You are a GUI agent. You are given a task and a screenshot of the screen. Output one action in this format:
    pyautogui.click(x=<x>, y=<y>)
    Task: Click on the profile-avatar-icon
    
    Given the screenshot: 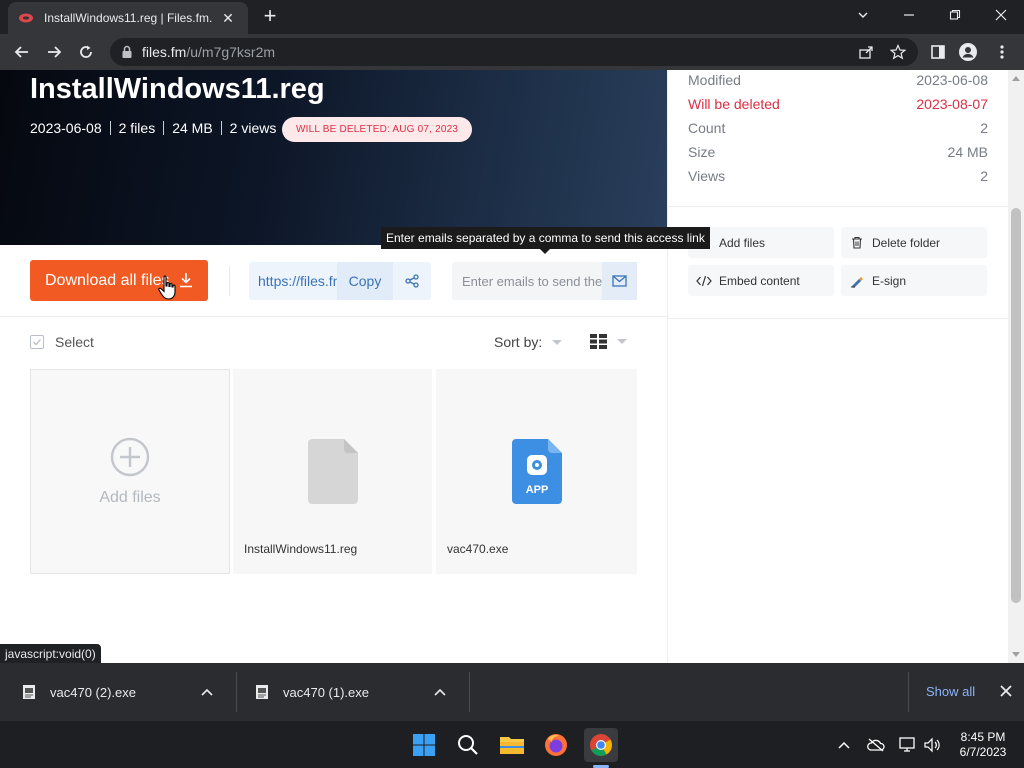 What is the action you would take?
    pyautogui.click(x=968, y=52)
    